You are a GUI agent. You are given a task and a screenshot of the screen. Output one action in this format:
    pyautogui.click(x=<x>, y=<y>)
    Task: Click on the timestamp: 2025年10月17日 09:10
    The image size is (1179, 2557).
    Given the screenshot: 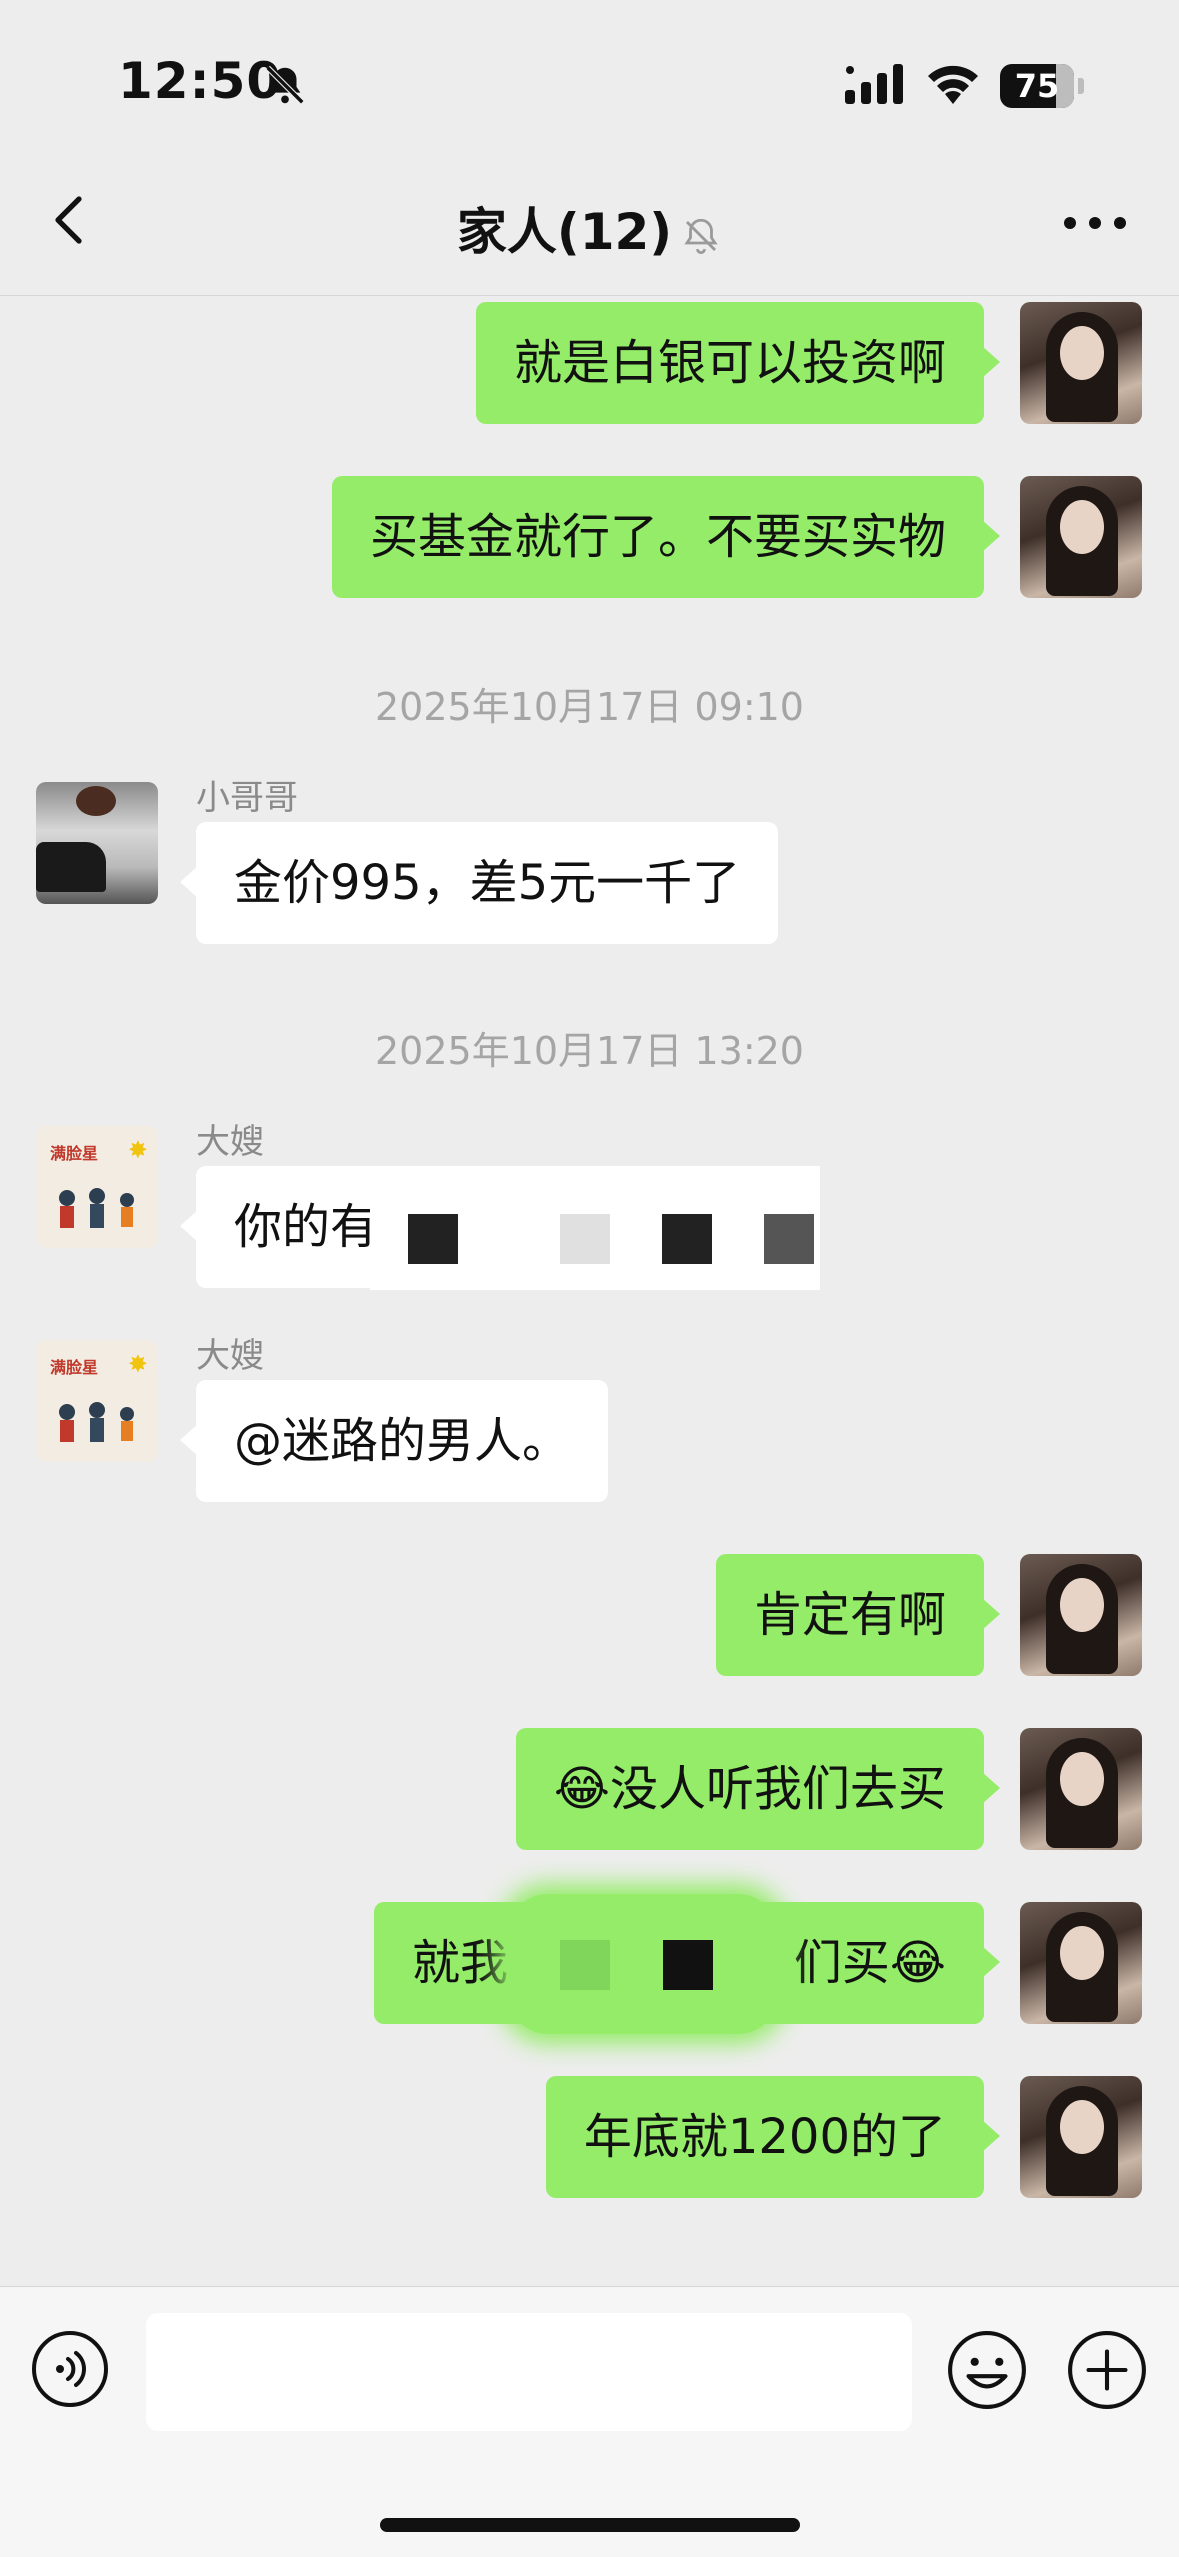 What is the action you would take?
    pyautogui.click(x=589, y=707)
    